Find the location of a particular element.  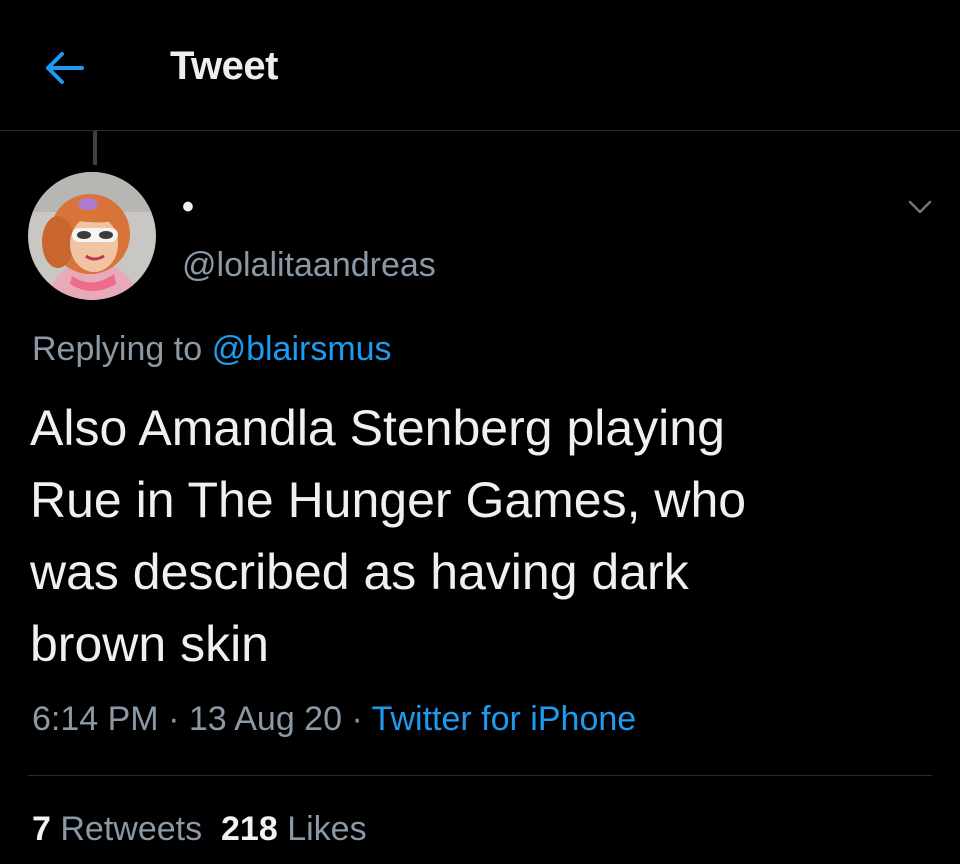

replying-to-label: Replying to is located at coordinates (117, 349).